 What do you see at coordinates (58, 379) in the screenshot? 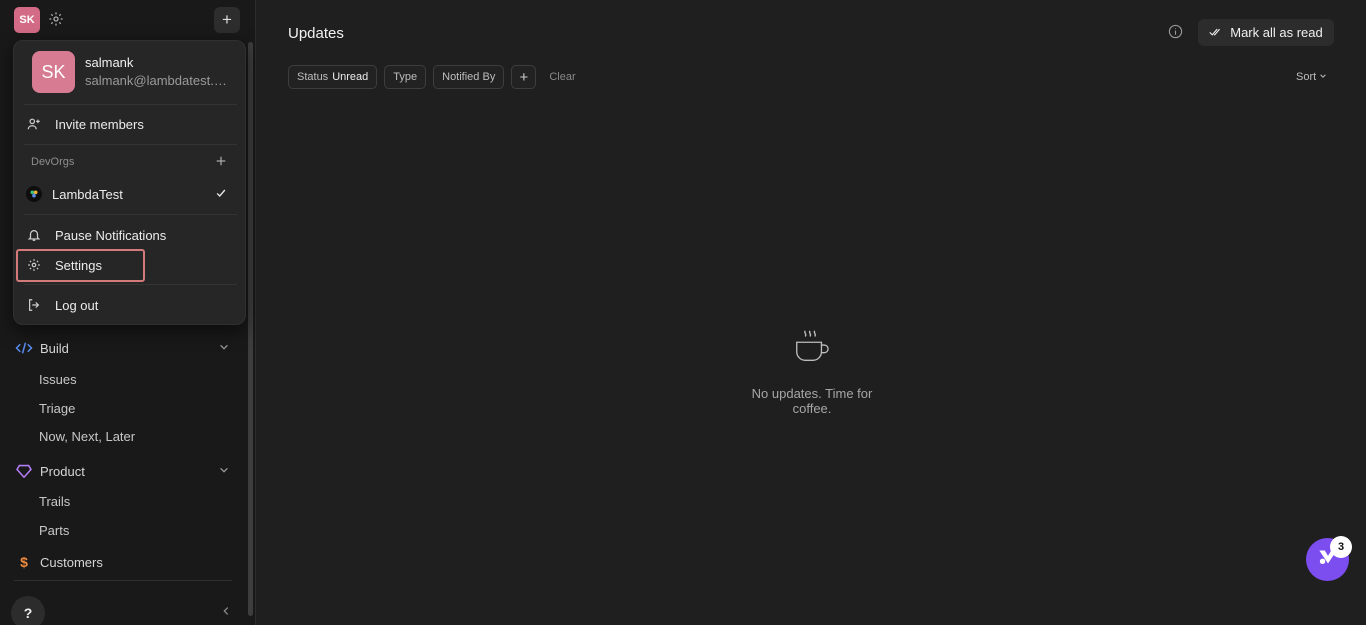
I see `sidebar-item-issues: Issues` at bounding box center [58, 379].